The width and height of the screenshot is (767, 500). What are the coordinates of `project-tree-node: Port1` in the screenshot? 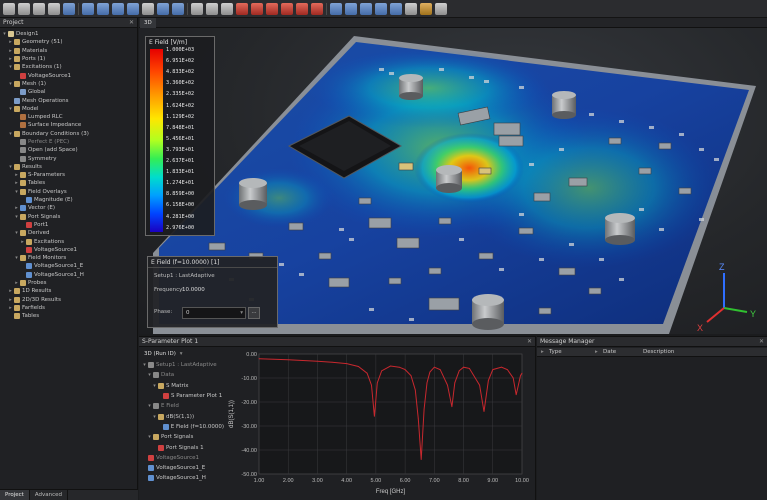 It's located at (69, 225).